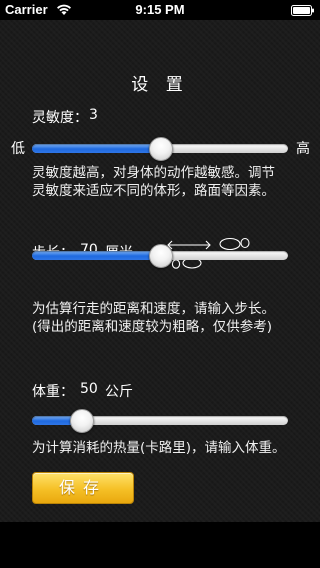  Describe the element at coordinates (160, 419) in the screenshot. I see `weight-slider` at that location.